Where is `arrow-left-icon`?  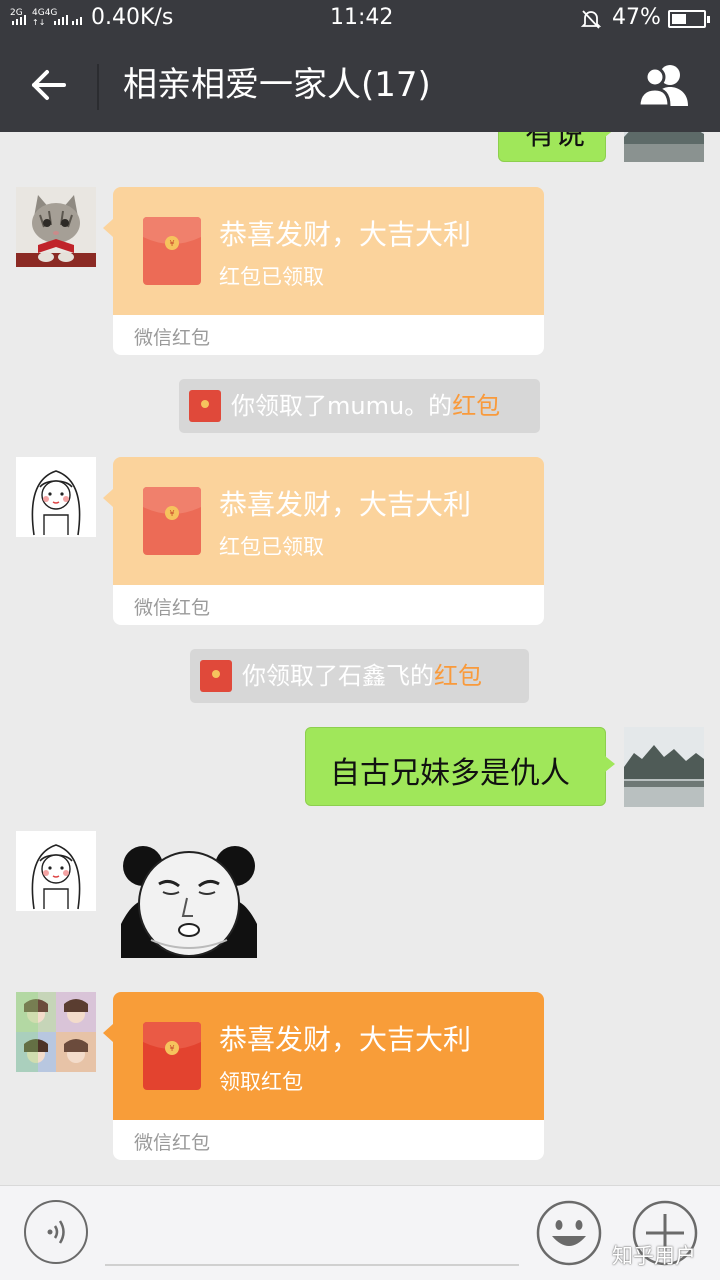 arrow-left-icon is located at coordinates (49, 85).